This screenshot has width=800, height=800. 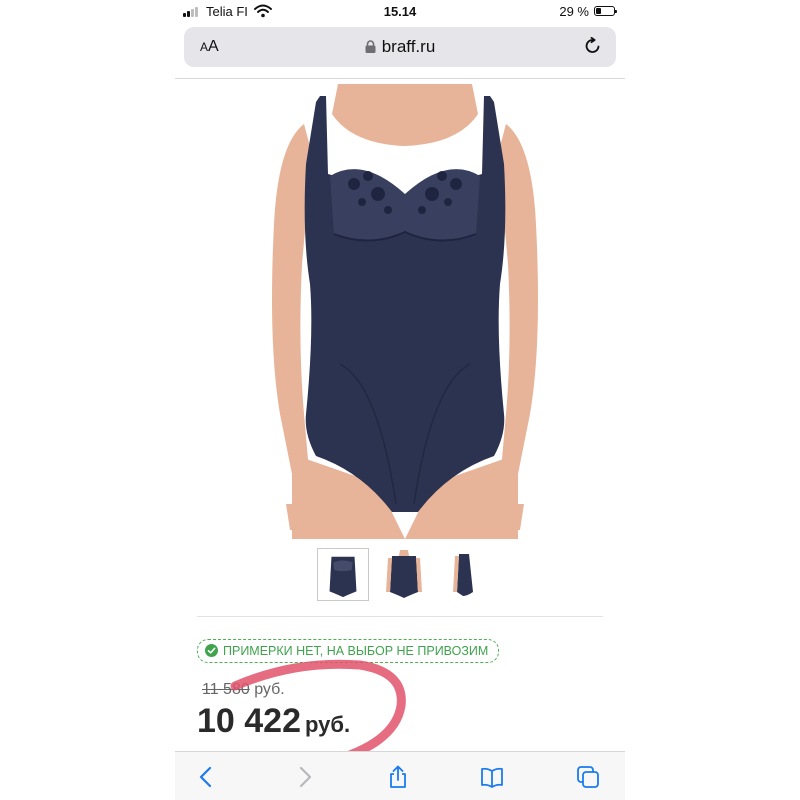 I want to click on tabs-icon, so click(x=588, y=777).